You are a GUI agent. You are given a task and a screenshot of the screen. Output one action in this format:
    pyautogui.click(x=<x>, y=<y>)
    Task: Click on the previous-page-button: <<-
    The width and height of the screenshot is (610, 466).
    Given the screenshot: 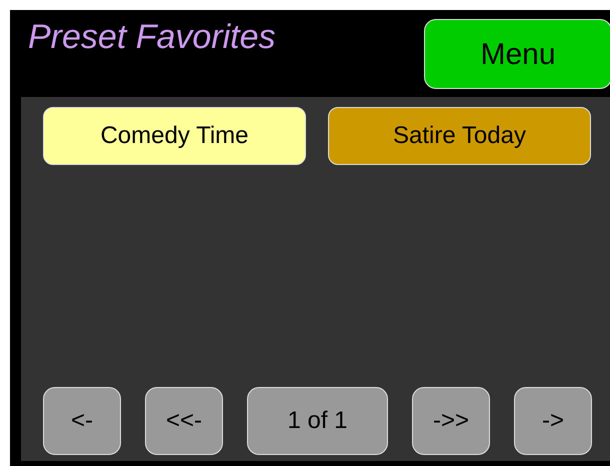 What is the action you would take?
    pyautogui.click(x=184, y=421)
    